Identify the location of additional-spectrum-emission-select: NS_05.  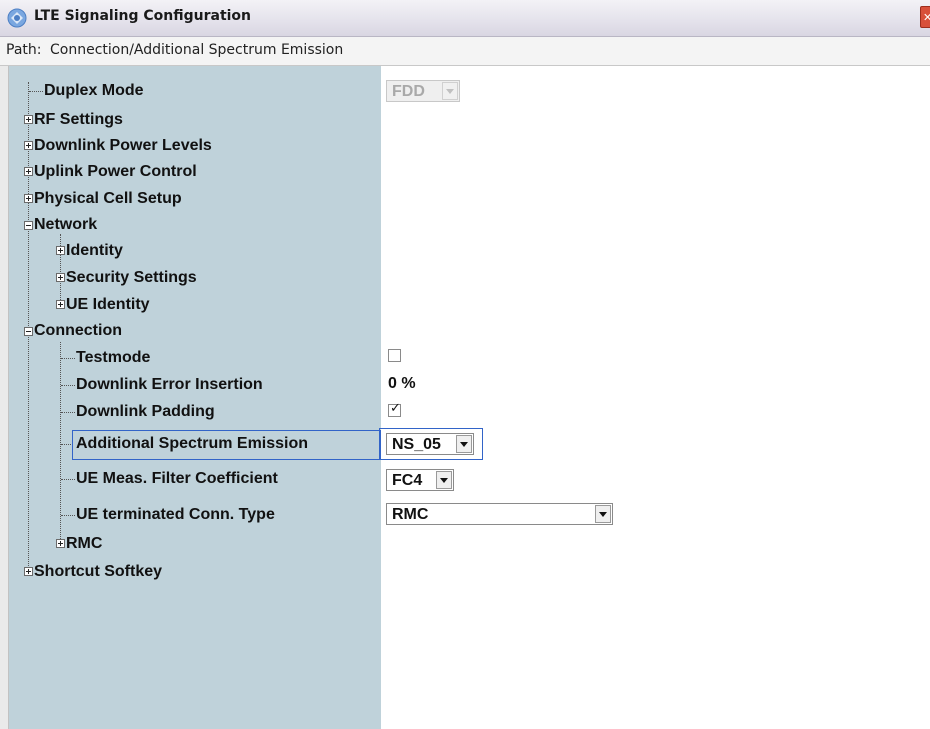
(430, 444).